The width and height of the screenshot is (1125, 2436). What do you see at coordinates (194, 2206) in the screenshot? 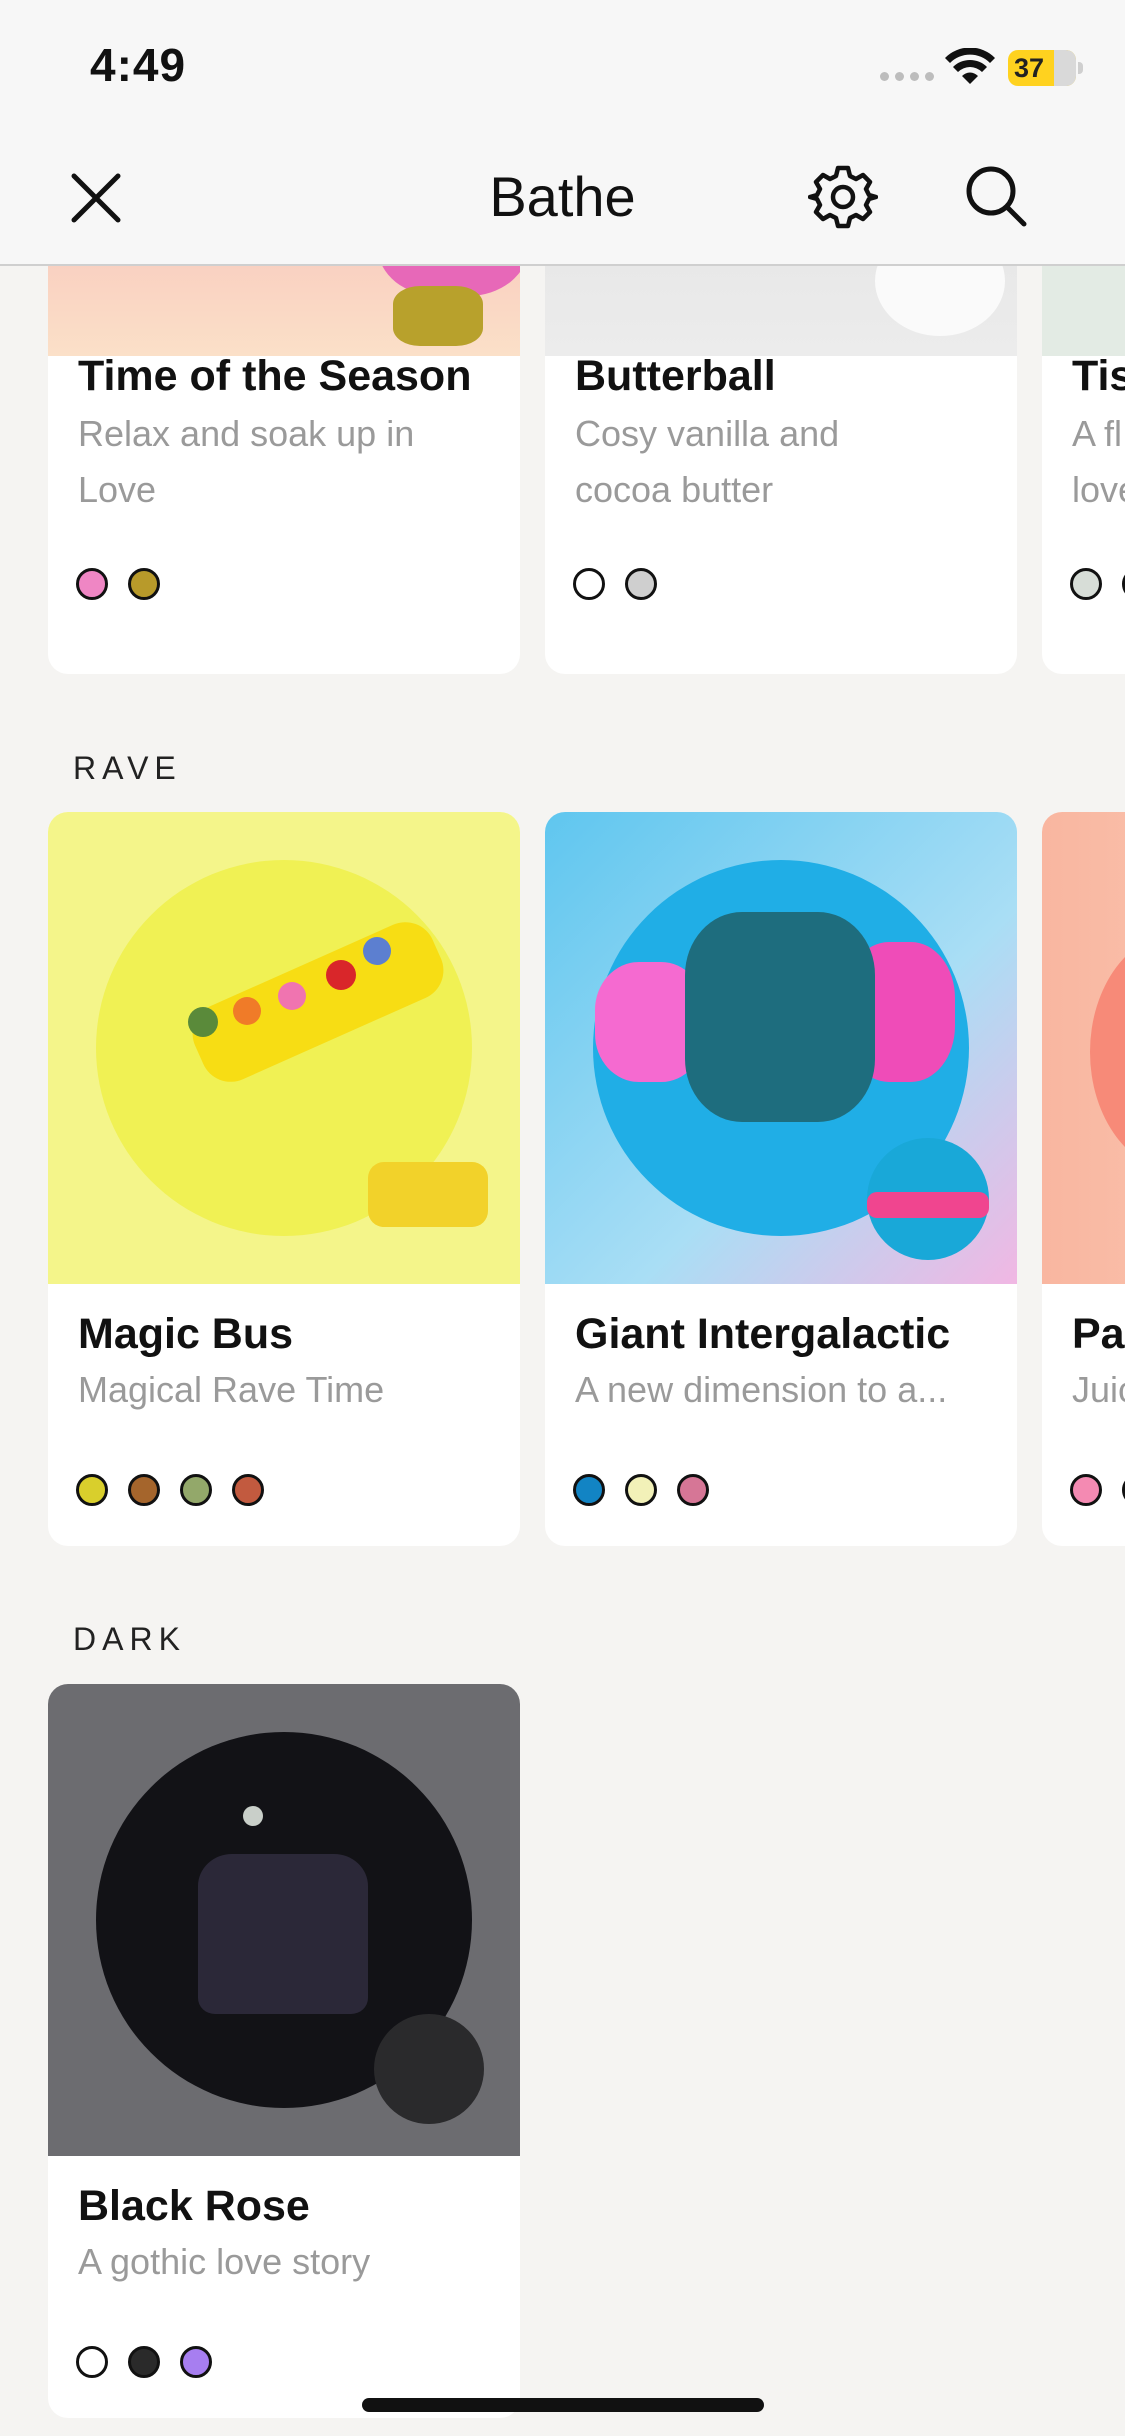
I see `product-name: Black Rose` at bounding box center [194, 2206].